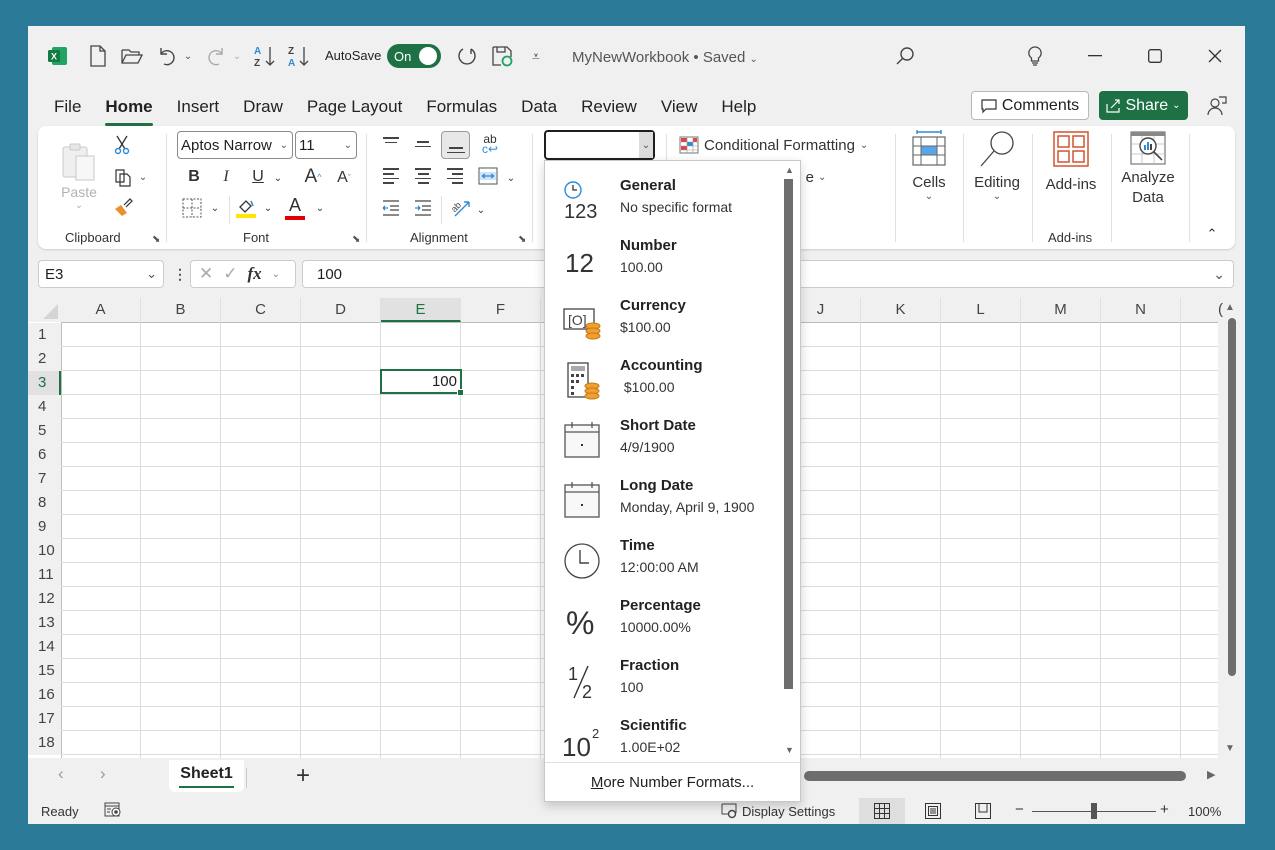  Describe the element at coordinates (265, 56) in the screenshot. I see `sort-ascending-icon: AZ` at that location.